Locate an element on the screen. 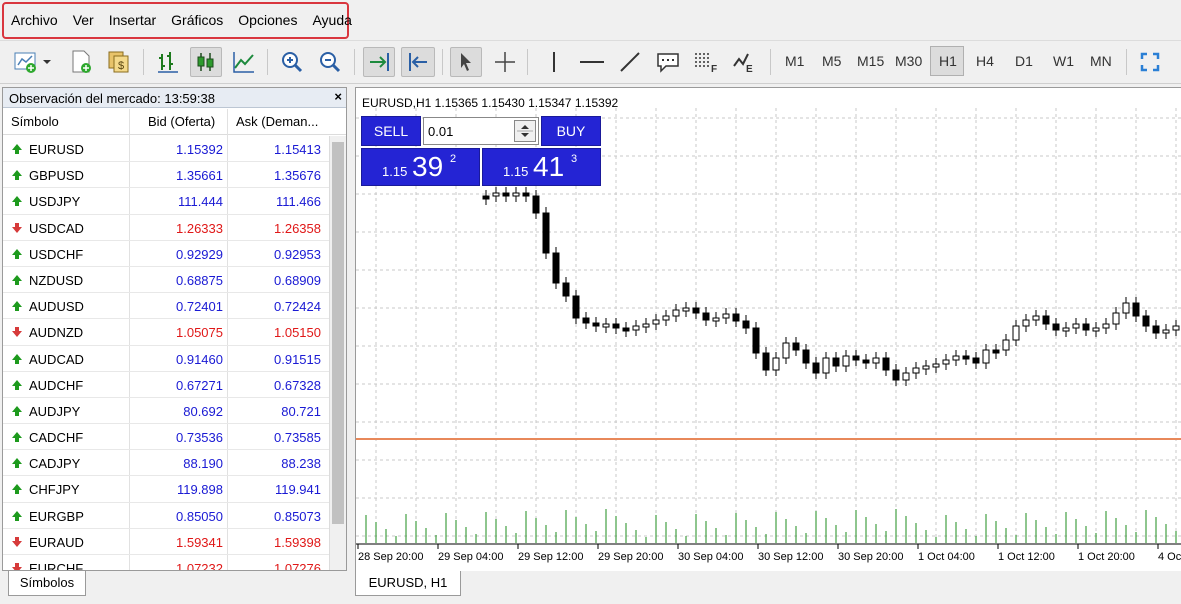 The width and height of the screenshot is (1181, 604). new-chart-button is located at coordinates (33, 62).